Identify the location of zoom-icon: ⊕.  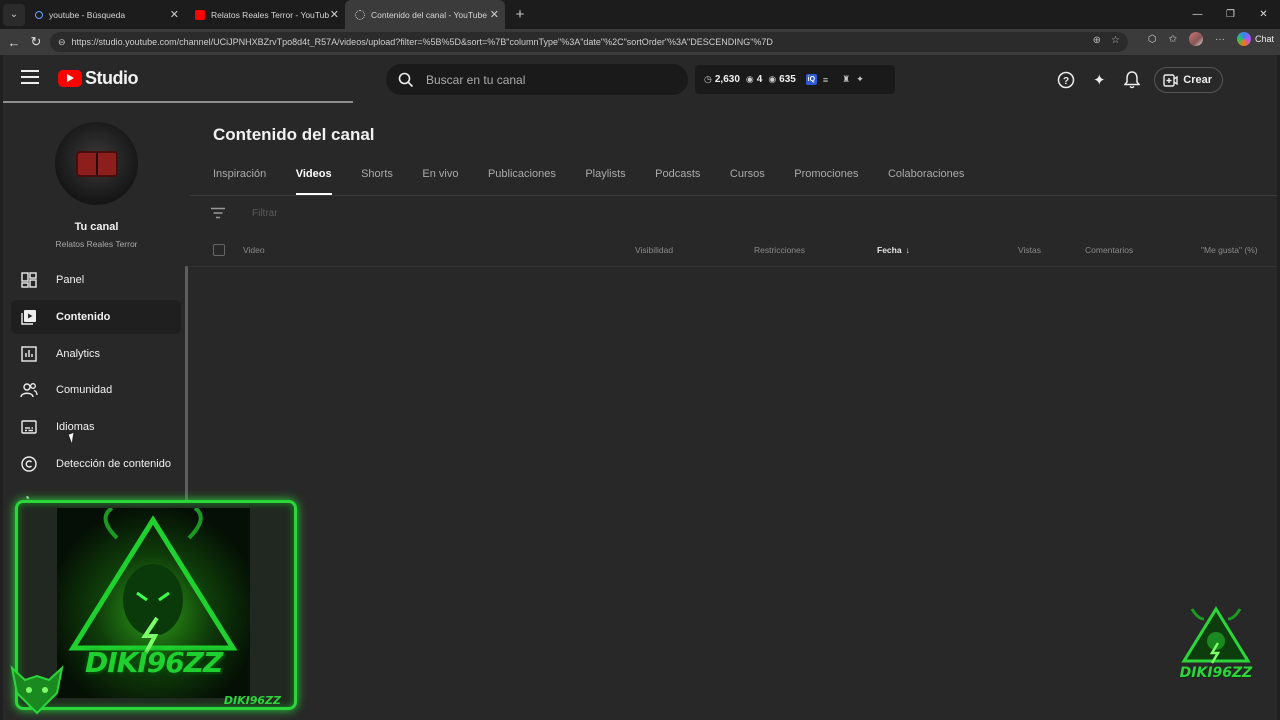
(1097, 40).